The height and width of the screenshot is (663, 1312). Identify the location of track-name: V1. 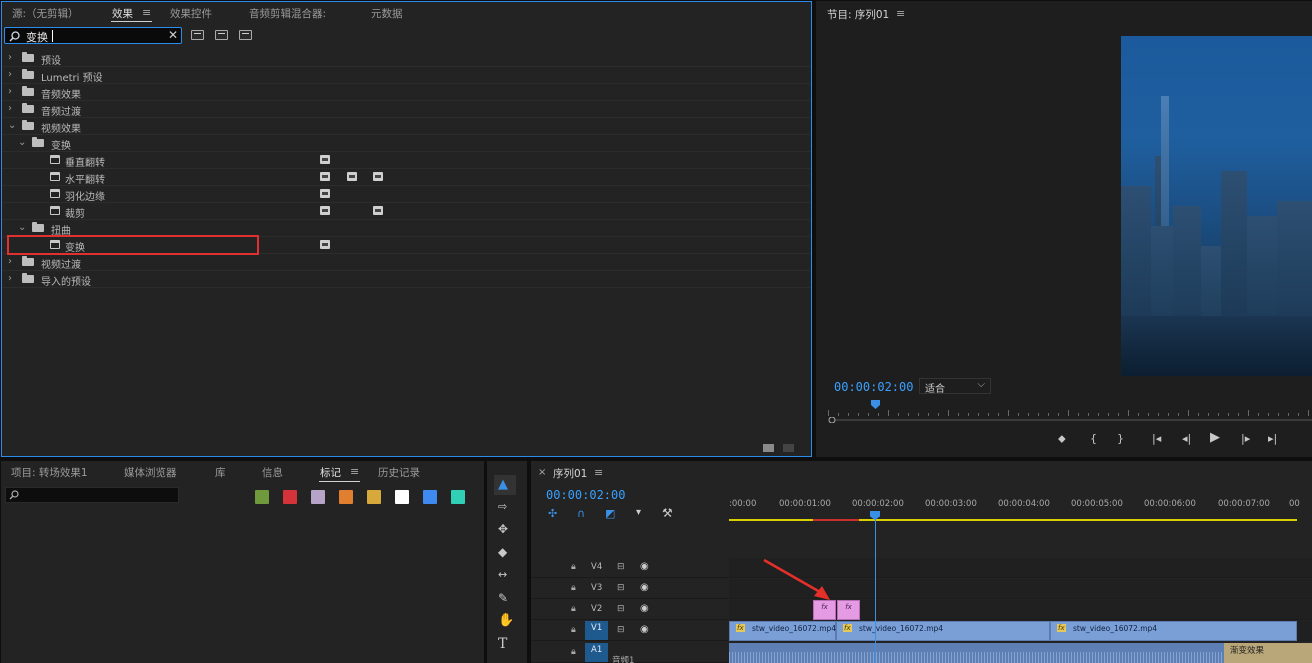
(597, 630).